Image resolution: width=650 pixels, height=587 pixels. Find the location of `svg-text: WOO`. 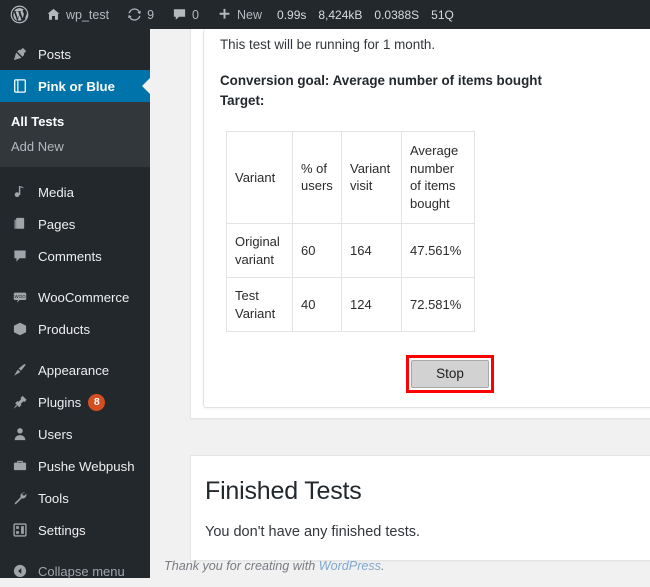

svg-text: WOO is located at coordinates (20, 296).